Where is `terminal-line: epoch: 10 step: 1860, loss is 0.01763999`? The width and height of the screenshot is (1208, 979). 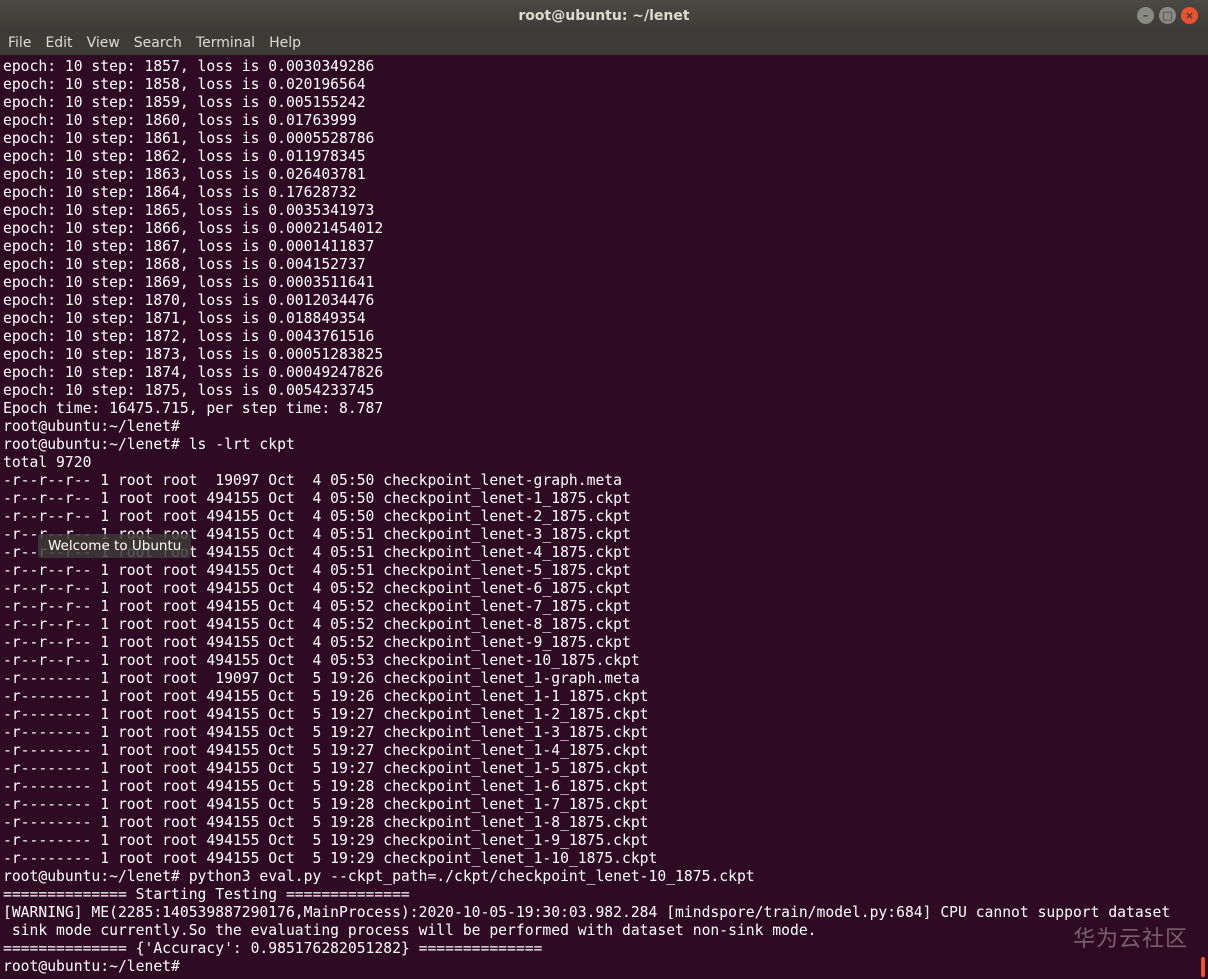 terminal-line: epoch: 10 step: 1860, loss is 0.01763999 is located at coordinates (180, 120).